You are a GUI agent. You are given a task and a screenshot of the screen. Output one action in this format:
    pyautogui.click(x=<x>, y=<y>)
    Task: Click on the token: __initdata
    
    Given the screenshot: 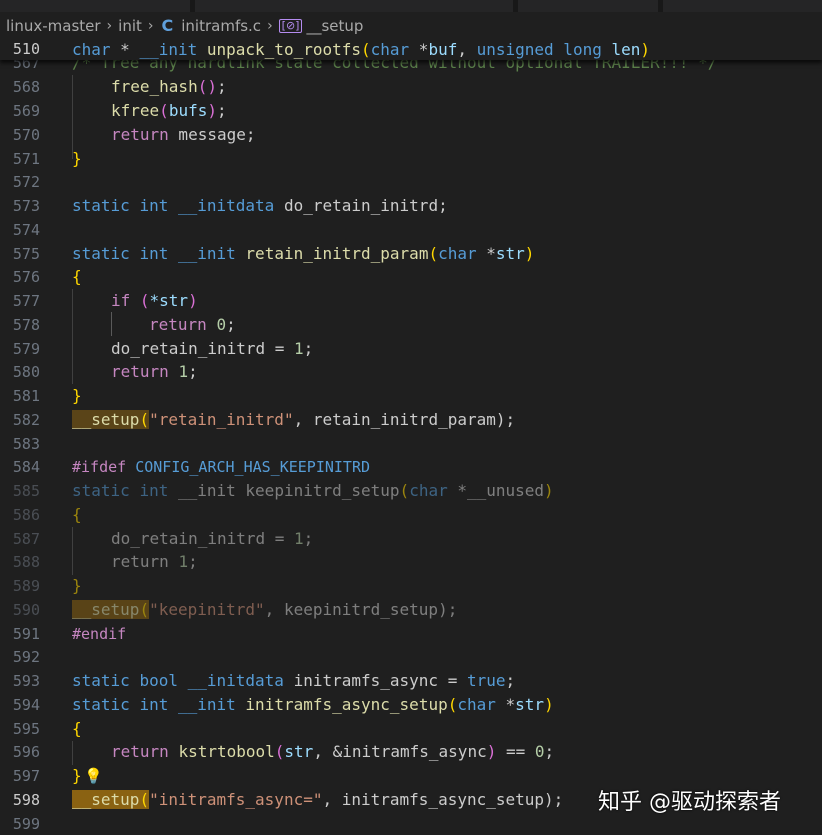 What is the action you would take?
    pyautogui.click(x=226, y=205)
    